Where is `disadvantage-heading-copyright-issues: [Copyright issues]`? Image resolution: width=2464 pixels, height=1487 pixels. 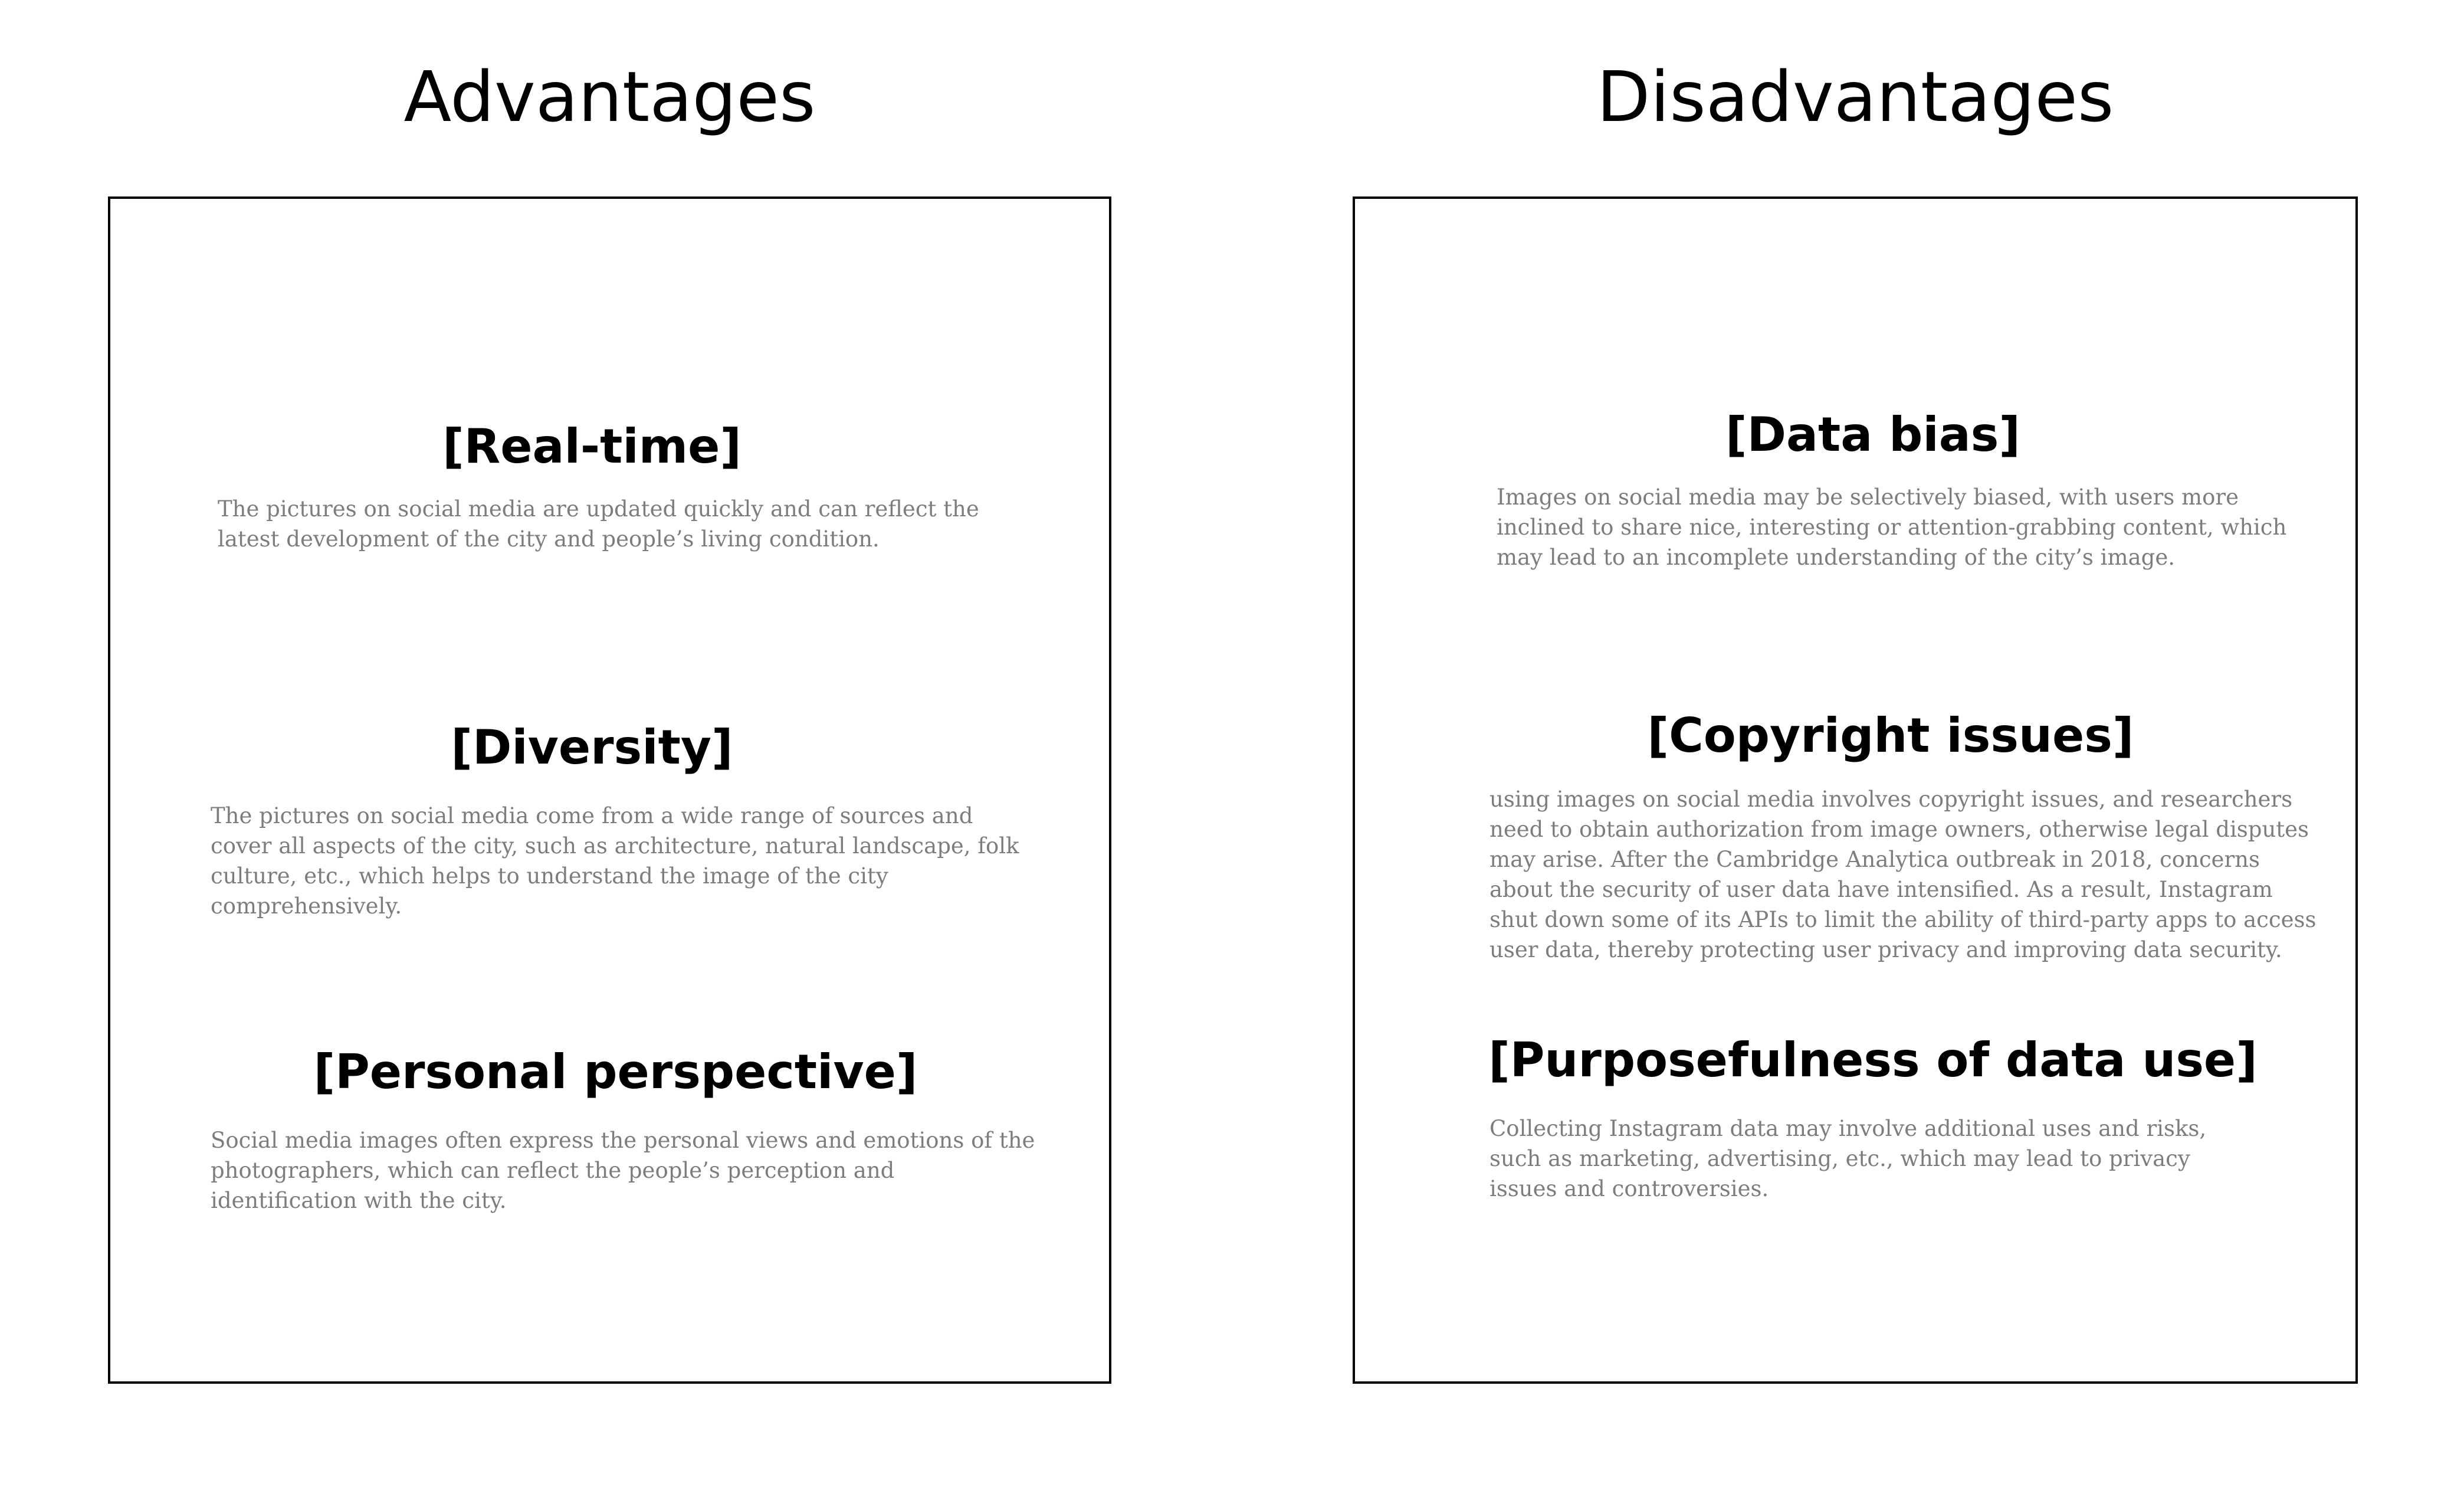 disadvantage-heading-copyright-issues: [Copyright issues] is located at coordinates (1890, 735).